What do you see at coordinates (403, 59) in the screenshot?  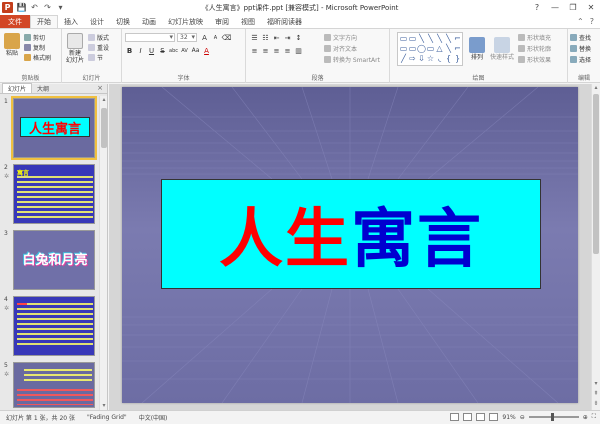 I see `shape-line-icon: ╱` at bounding box center [403, 59].